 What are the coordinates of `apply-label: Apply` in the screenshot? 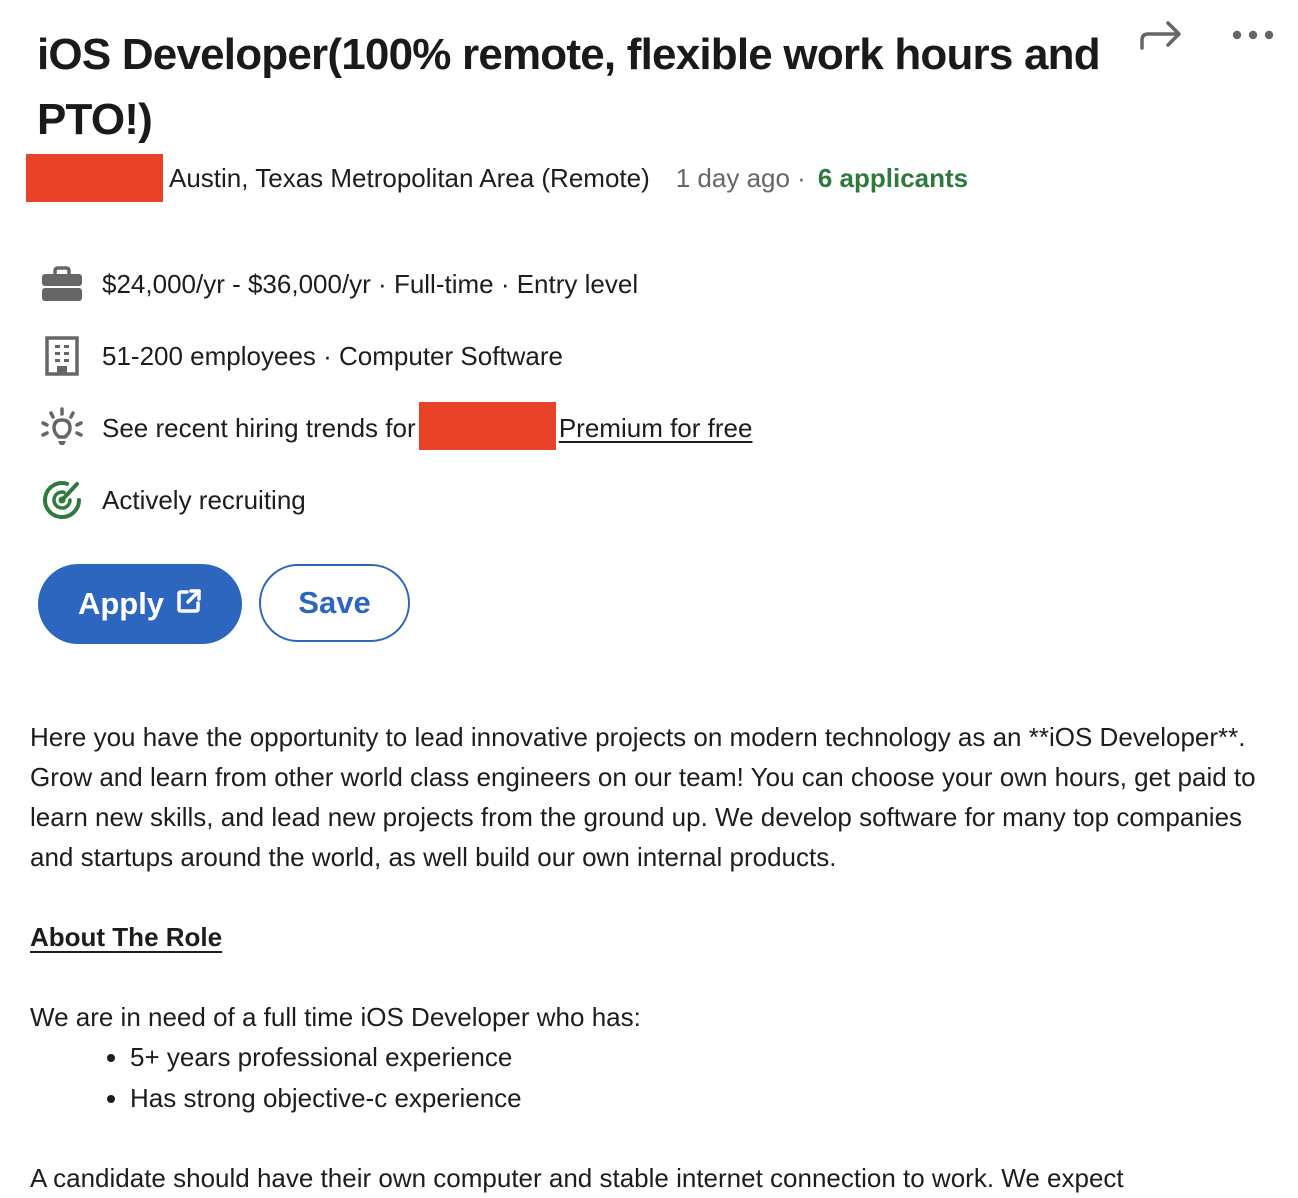 It's located at (121, 603).